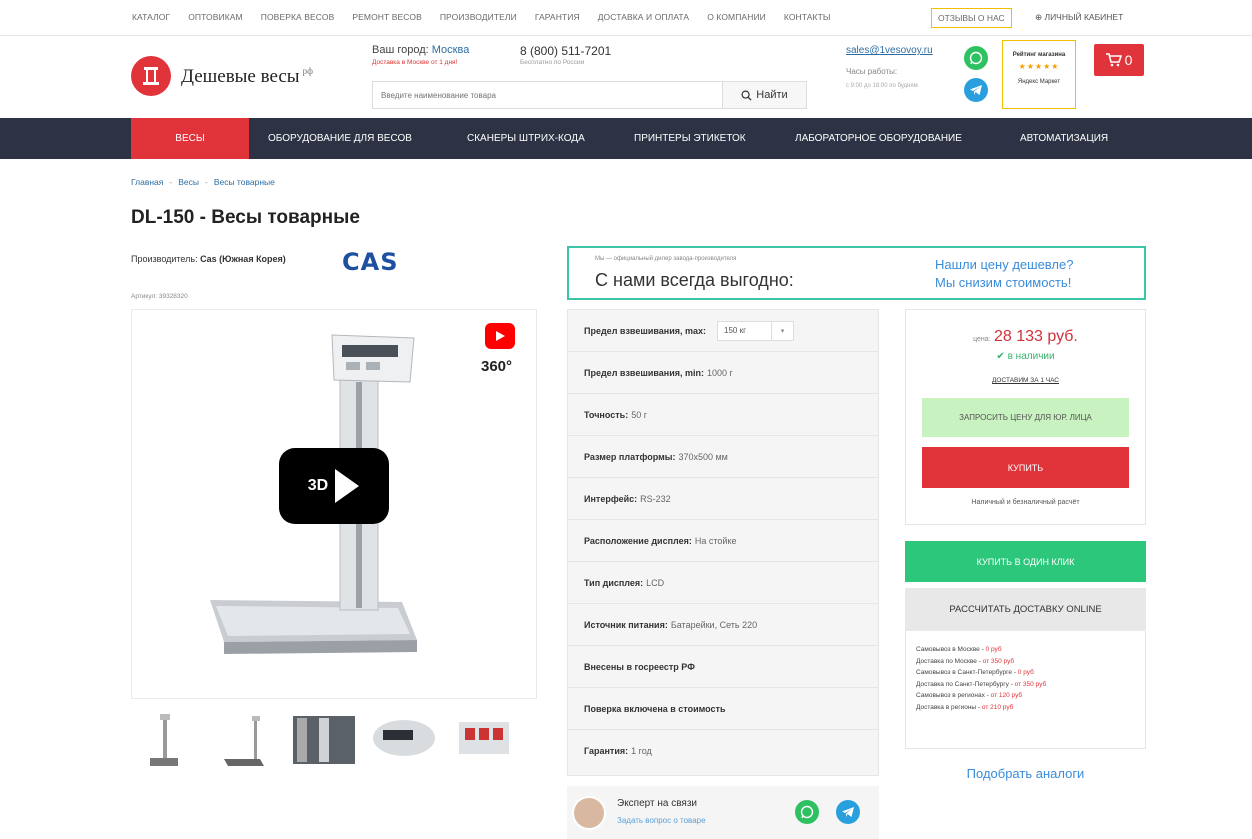 The height and width of the screenshot is (839, 1252). I want to click on 3d-view-button: 3D, so click(334, 486).